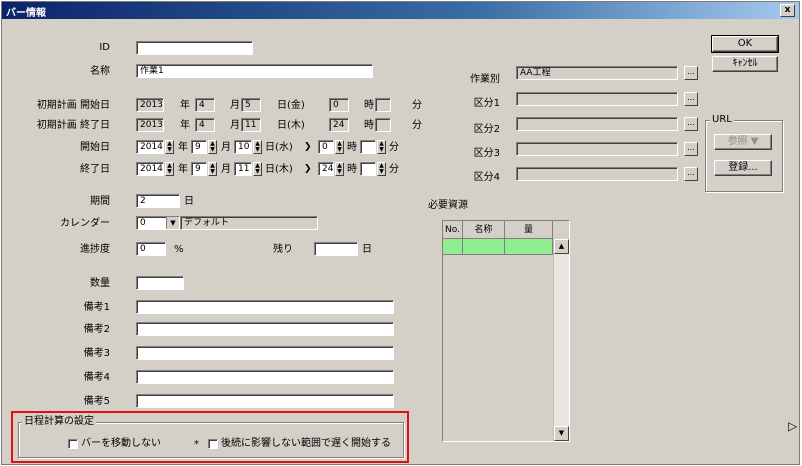  I want to click on name-field: 作業1, so click(254, 71).